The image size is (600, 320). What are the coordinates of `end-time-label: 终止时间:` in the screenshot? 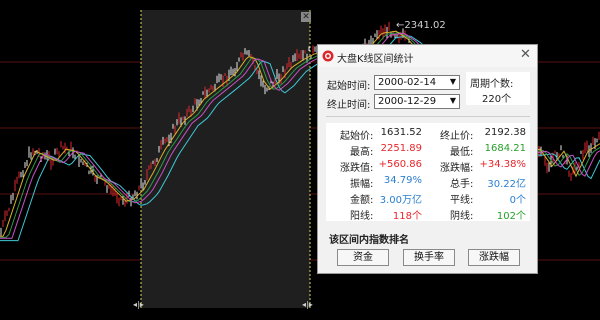 It's located at (349, 105).